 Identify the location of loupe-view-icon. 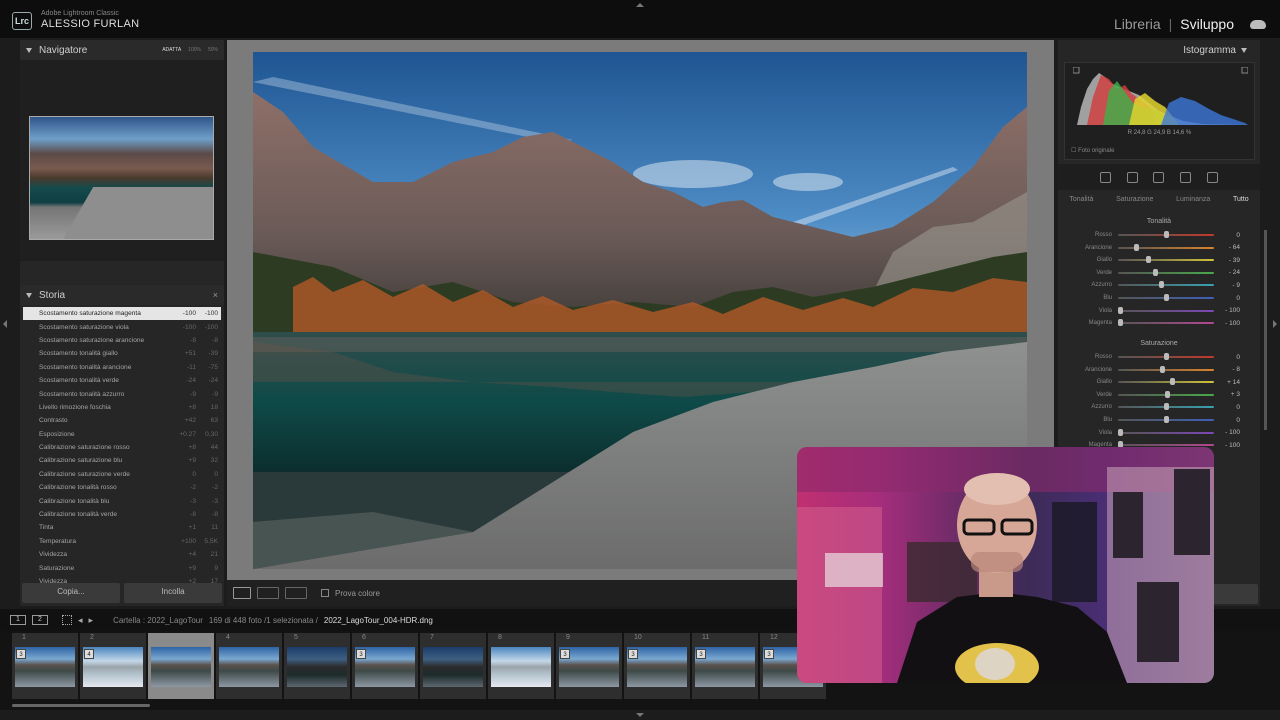
(242, 593).